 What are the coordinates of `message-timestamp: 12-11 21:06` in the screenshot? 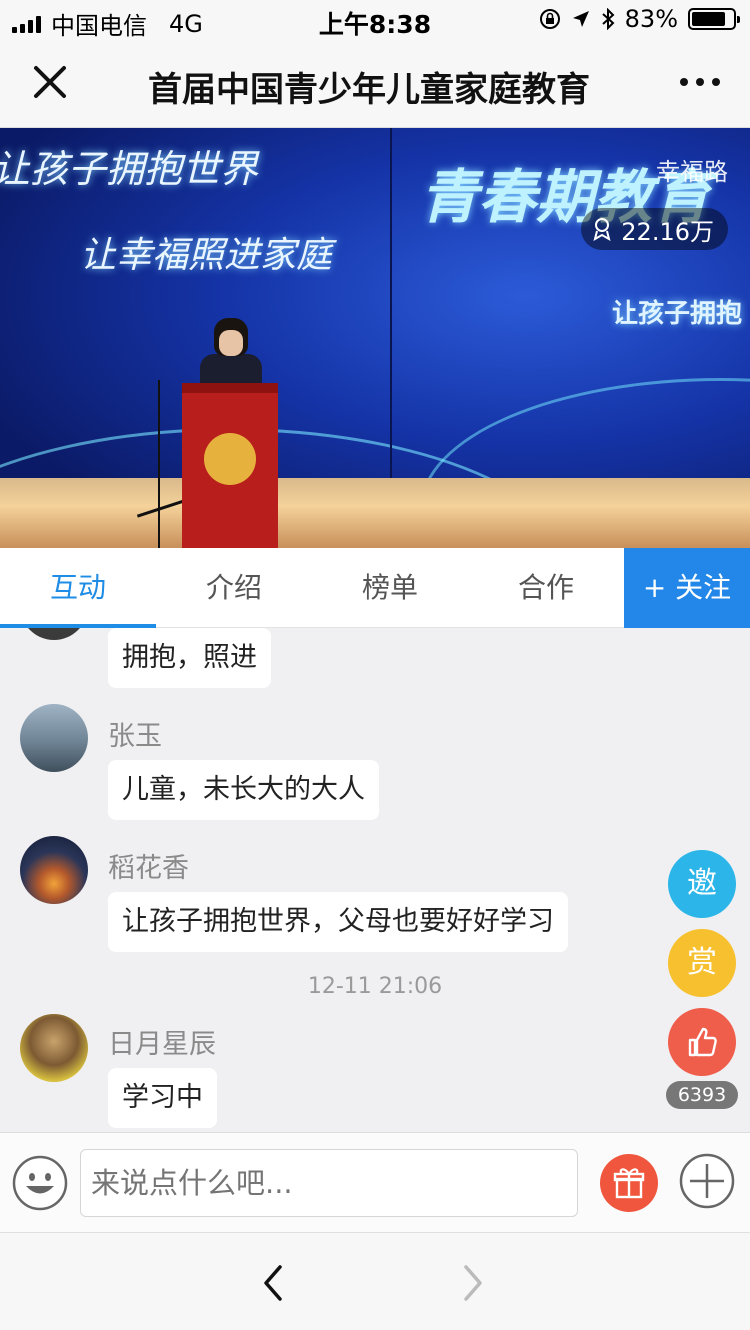 It's located at (375, 986).